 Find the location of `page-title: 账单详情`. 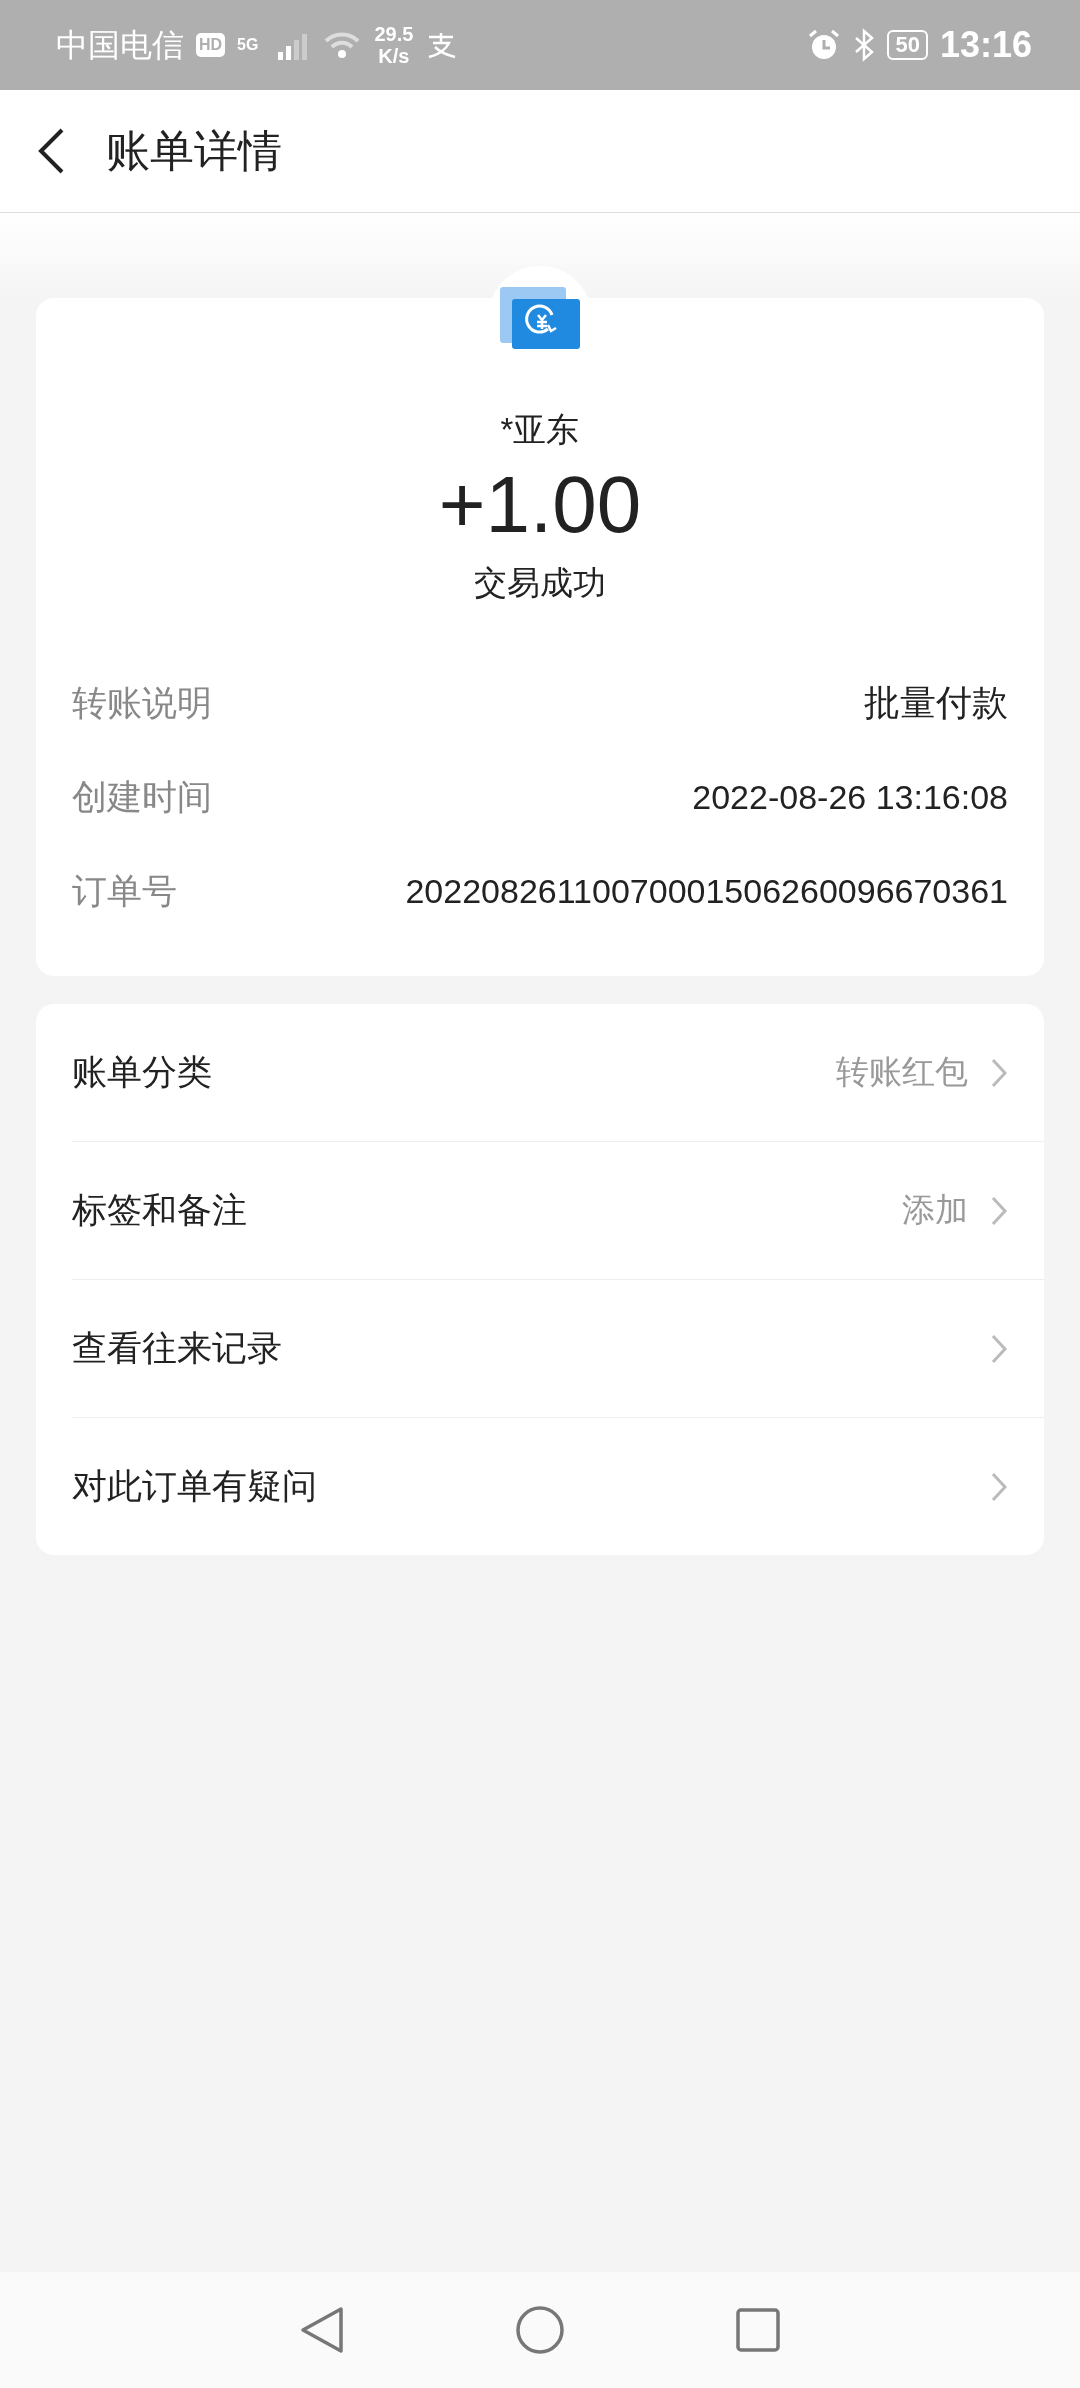

page-title: 账单详情 is located at coordinates (194, 150).